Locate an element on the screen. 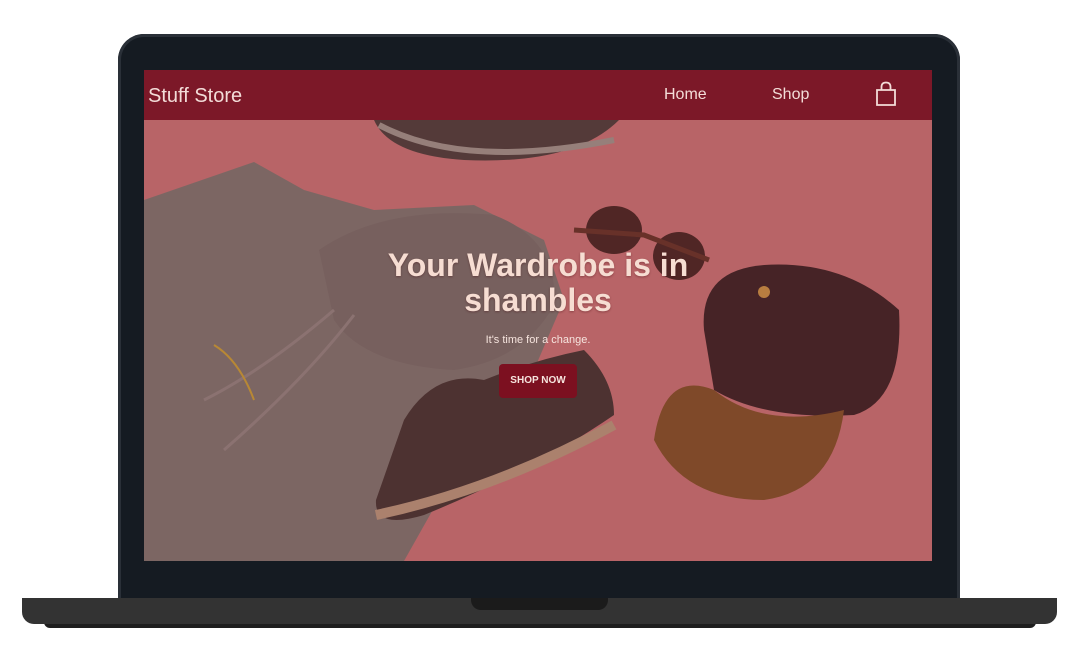  laptop-notch is located at coordinates (539, 604).